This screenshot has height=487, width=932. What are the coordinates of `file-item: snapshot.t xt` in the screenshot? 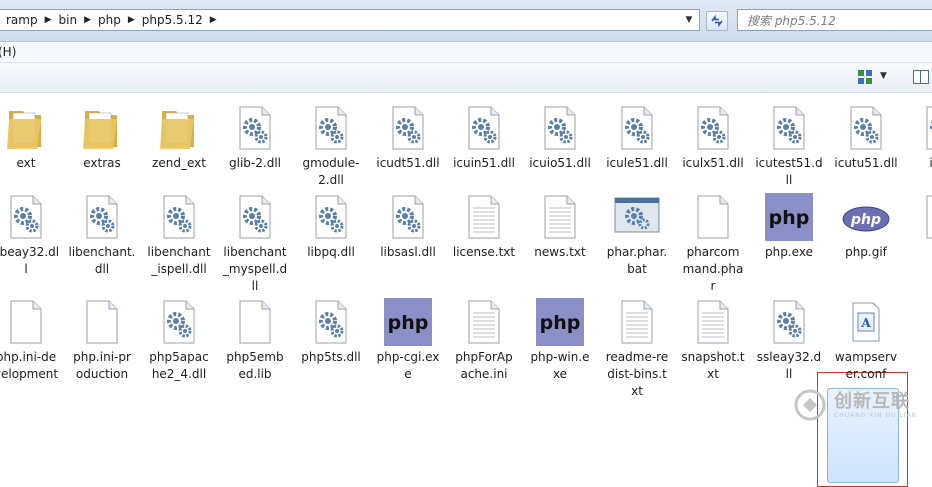 It's located at (713, 340).